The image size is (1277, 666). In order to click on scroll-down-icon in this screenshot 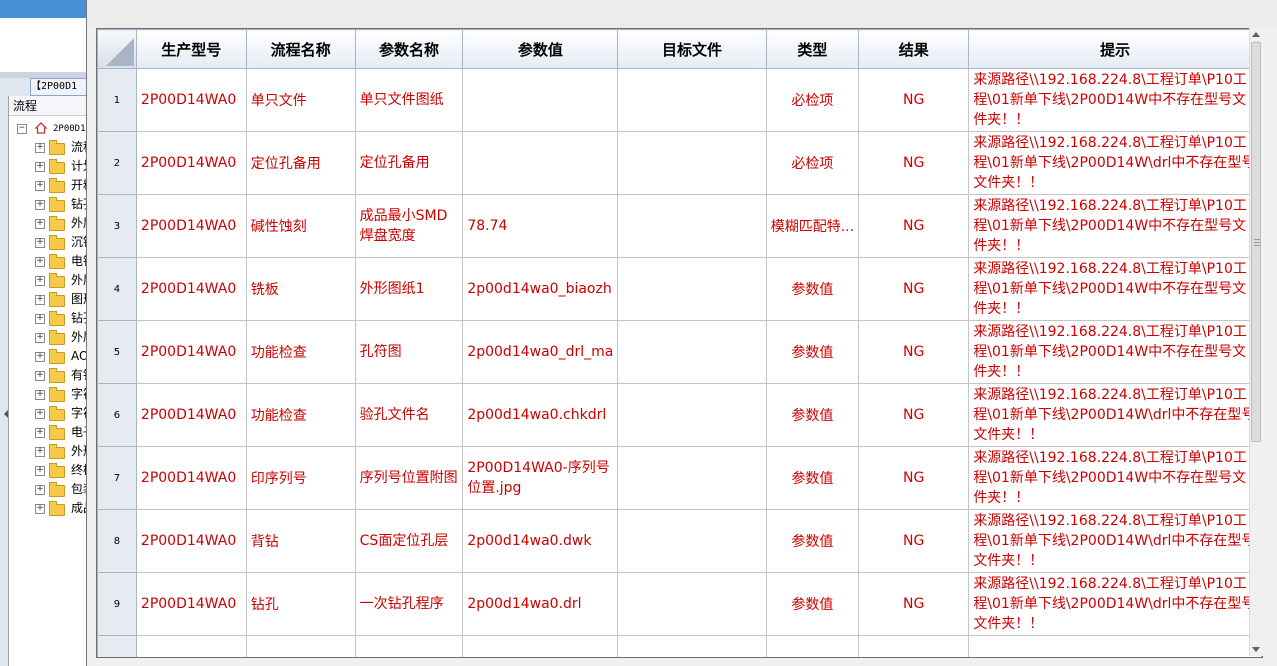, I will do `click(1256, 649)`.